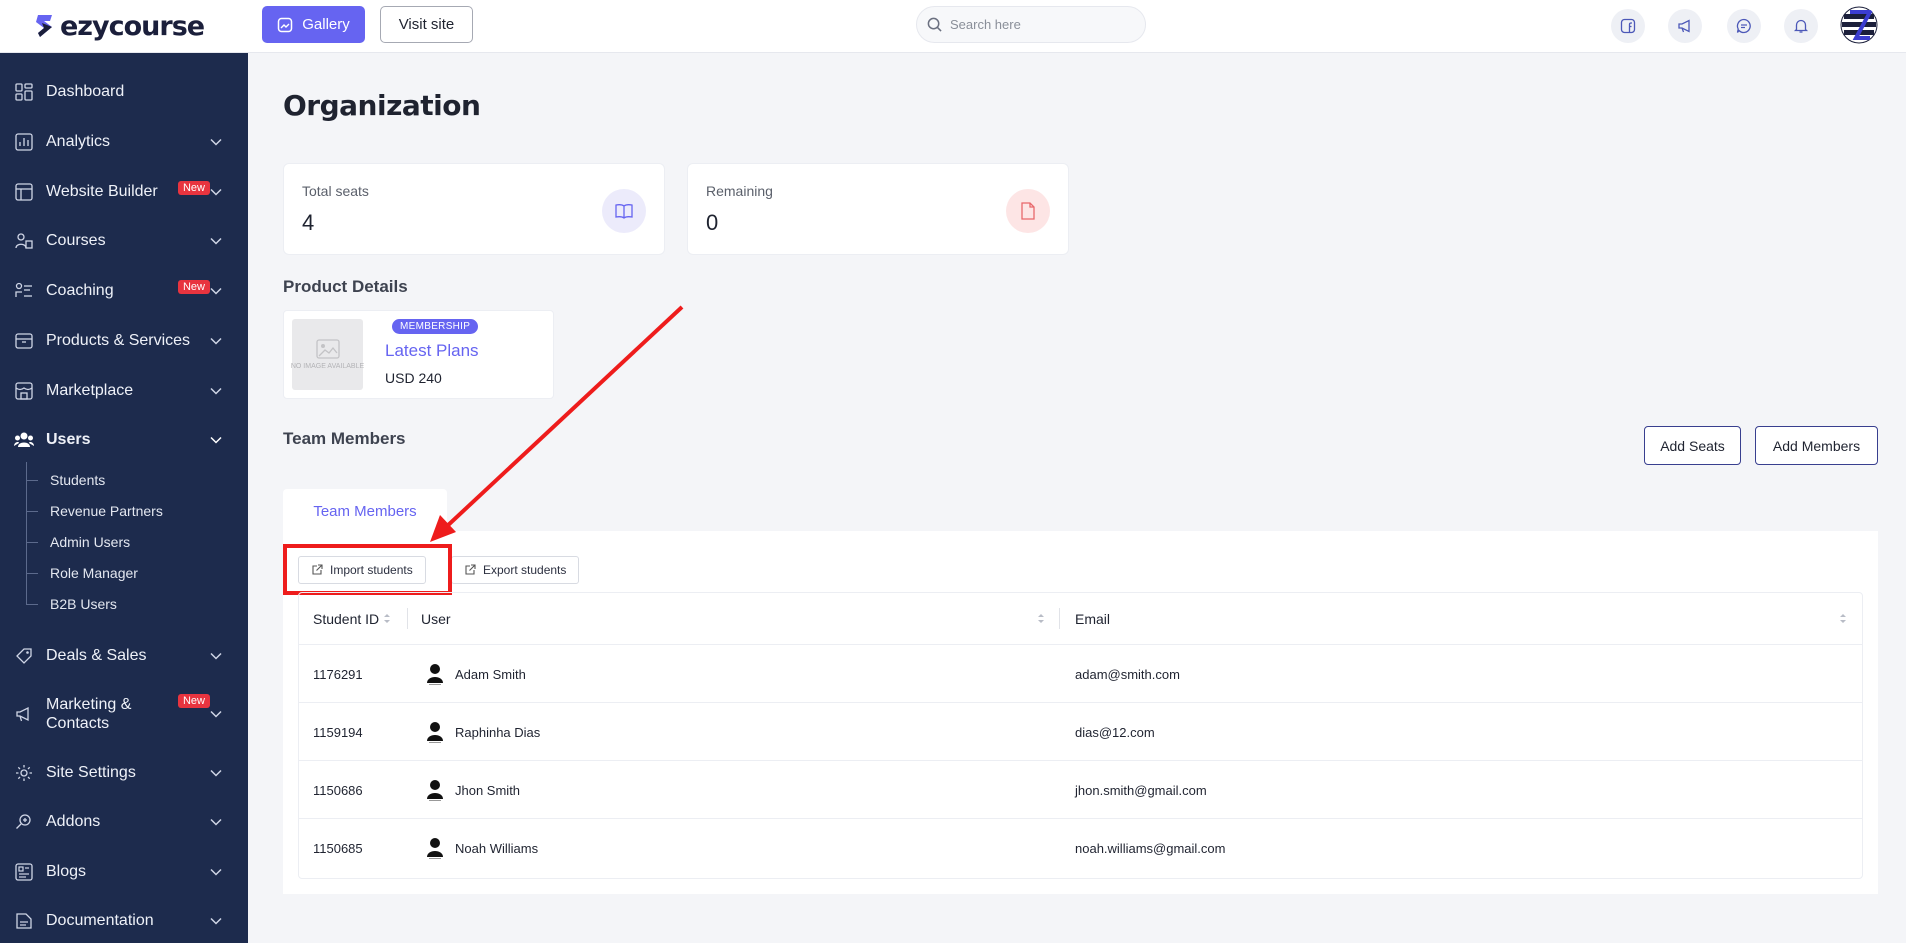  What do you see at coordinates (24, 241) in the screenshot?
I see `courses-icon` at bounding box center [24, 241].